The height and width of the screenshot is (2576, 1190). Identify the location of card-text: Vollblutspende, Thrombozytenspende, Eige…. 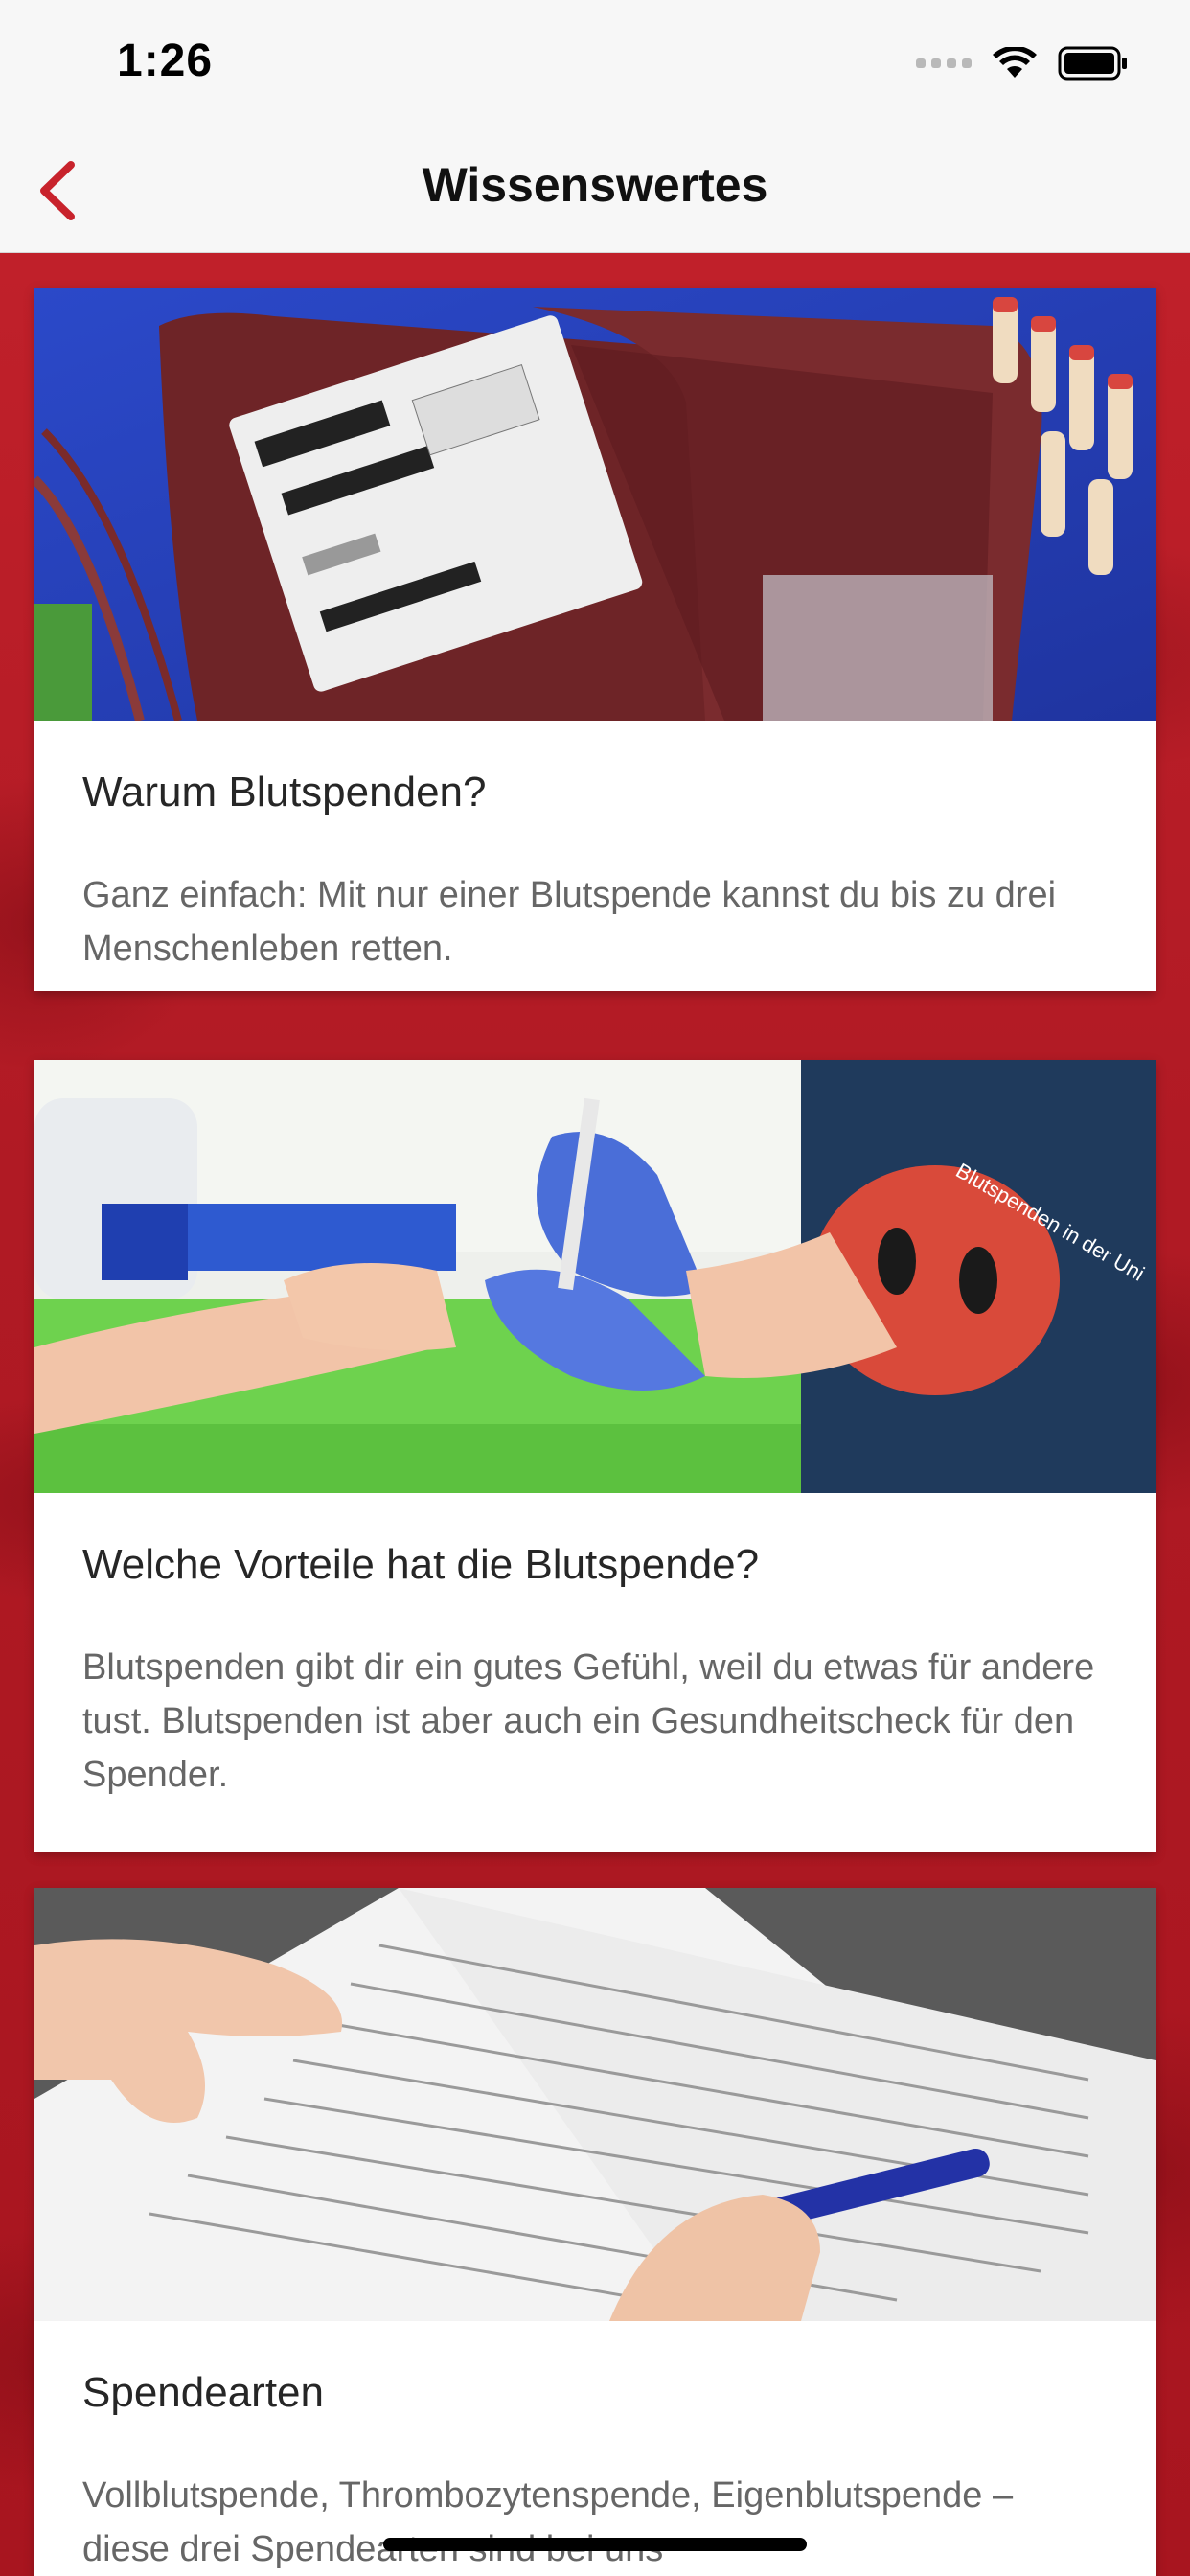
(548, 2522).